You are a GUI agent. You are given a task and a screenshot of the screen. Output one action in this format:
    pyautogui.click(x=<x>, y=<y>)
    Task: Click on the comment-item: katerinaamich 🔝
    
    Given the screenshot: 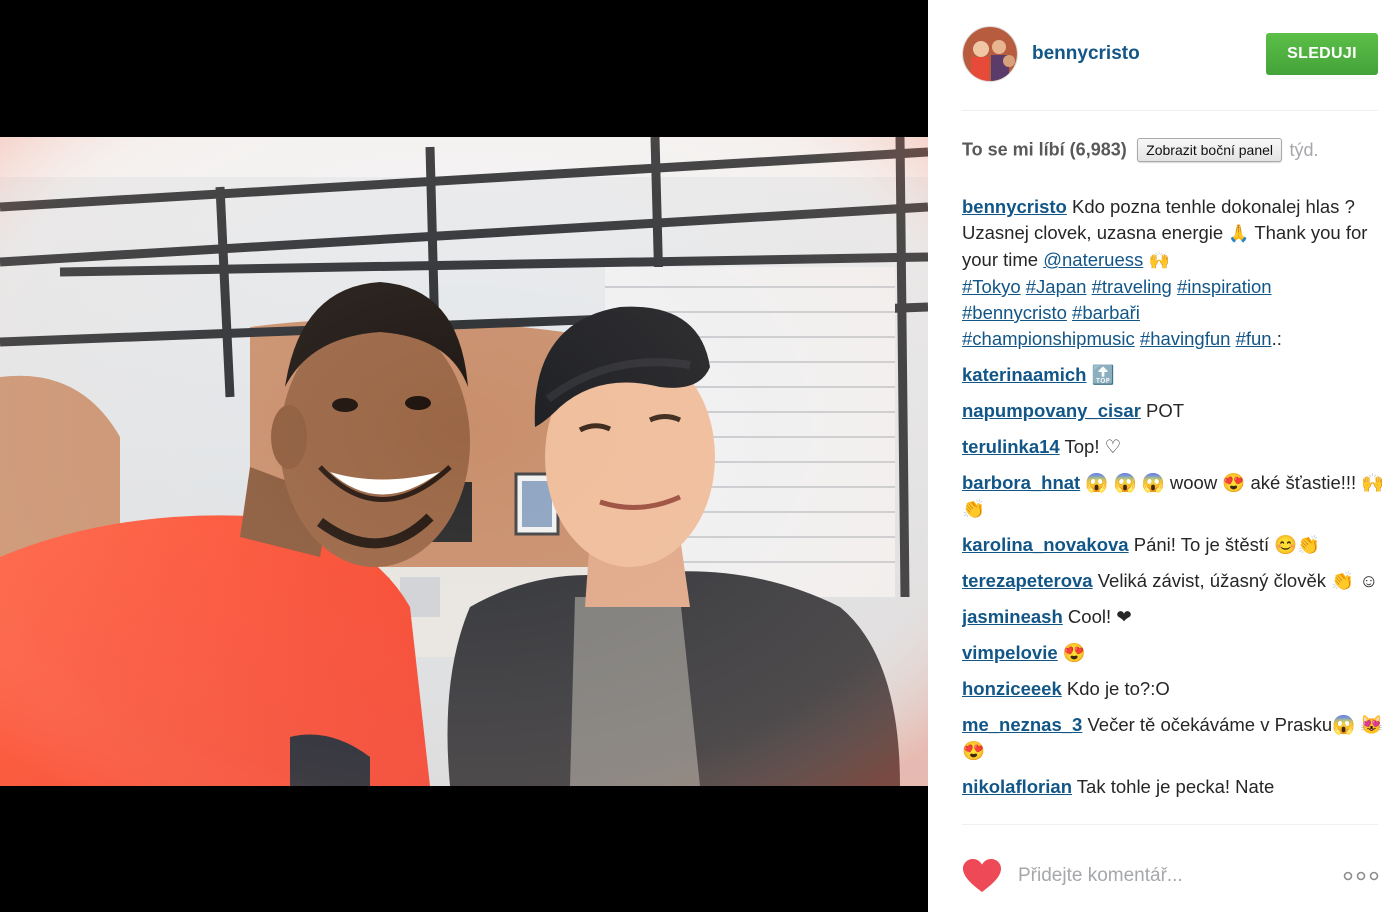 What is the action you would take?
    pyautogui.click(x=1177, y=375)
    